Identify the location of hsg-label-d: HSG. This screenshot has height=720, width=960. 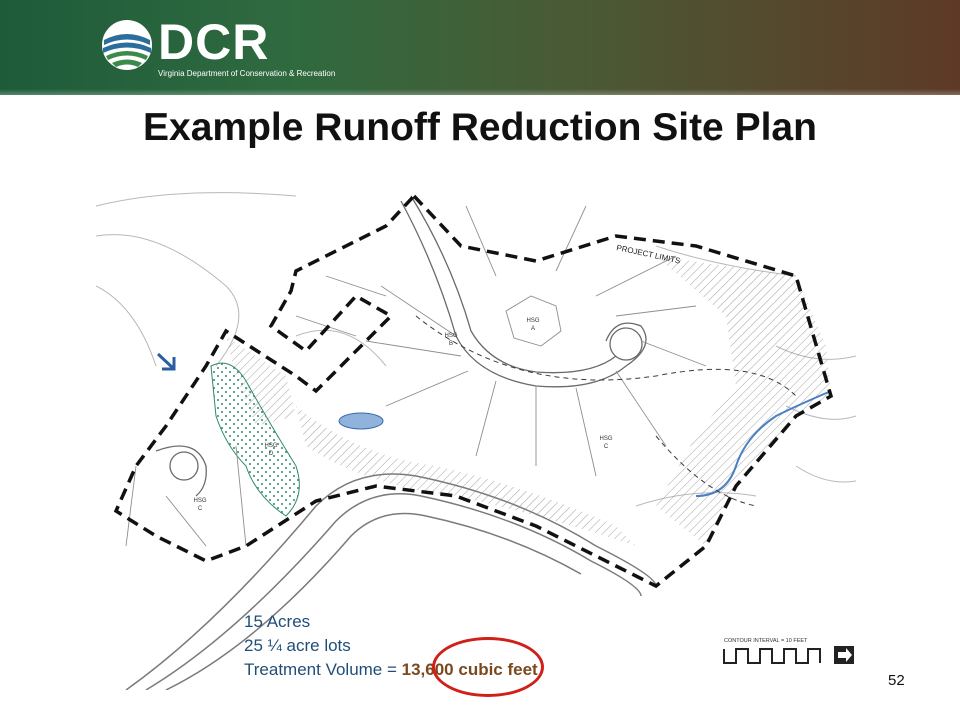
(270, 446).